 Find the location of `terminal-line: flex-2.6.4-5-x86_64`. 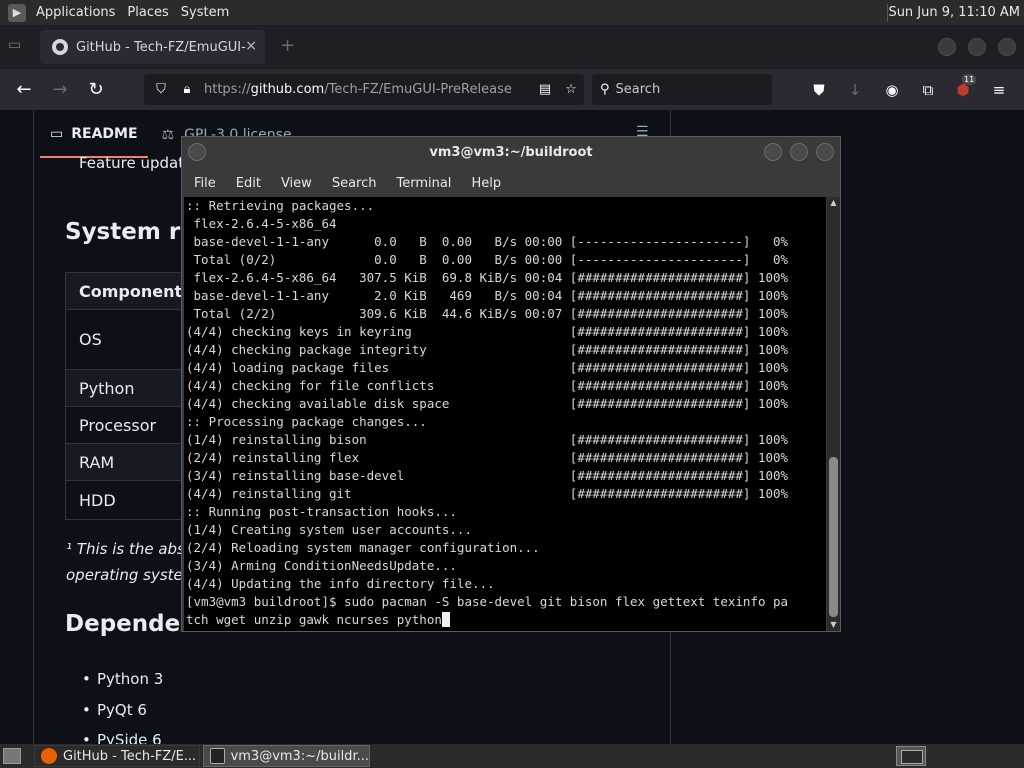

terminal-line: flex-2.6.4-5-x86_64 is located at coordinates (261, 223).